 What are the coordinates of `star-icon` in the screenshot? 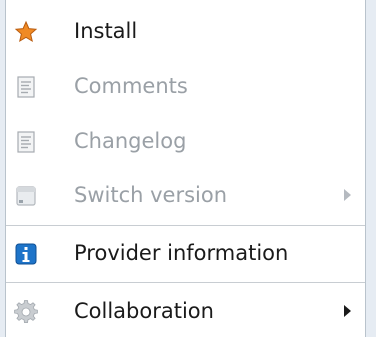 It's located at (26, 32).